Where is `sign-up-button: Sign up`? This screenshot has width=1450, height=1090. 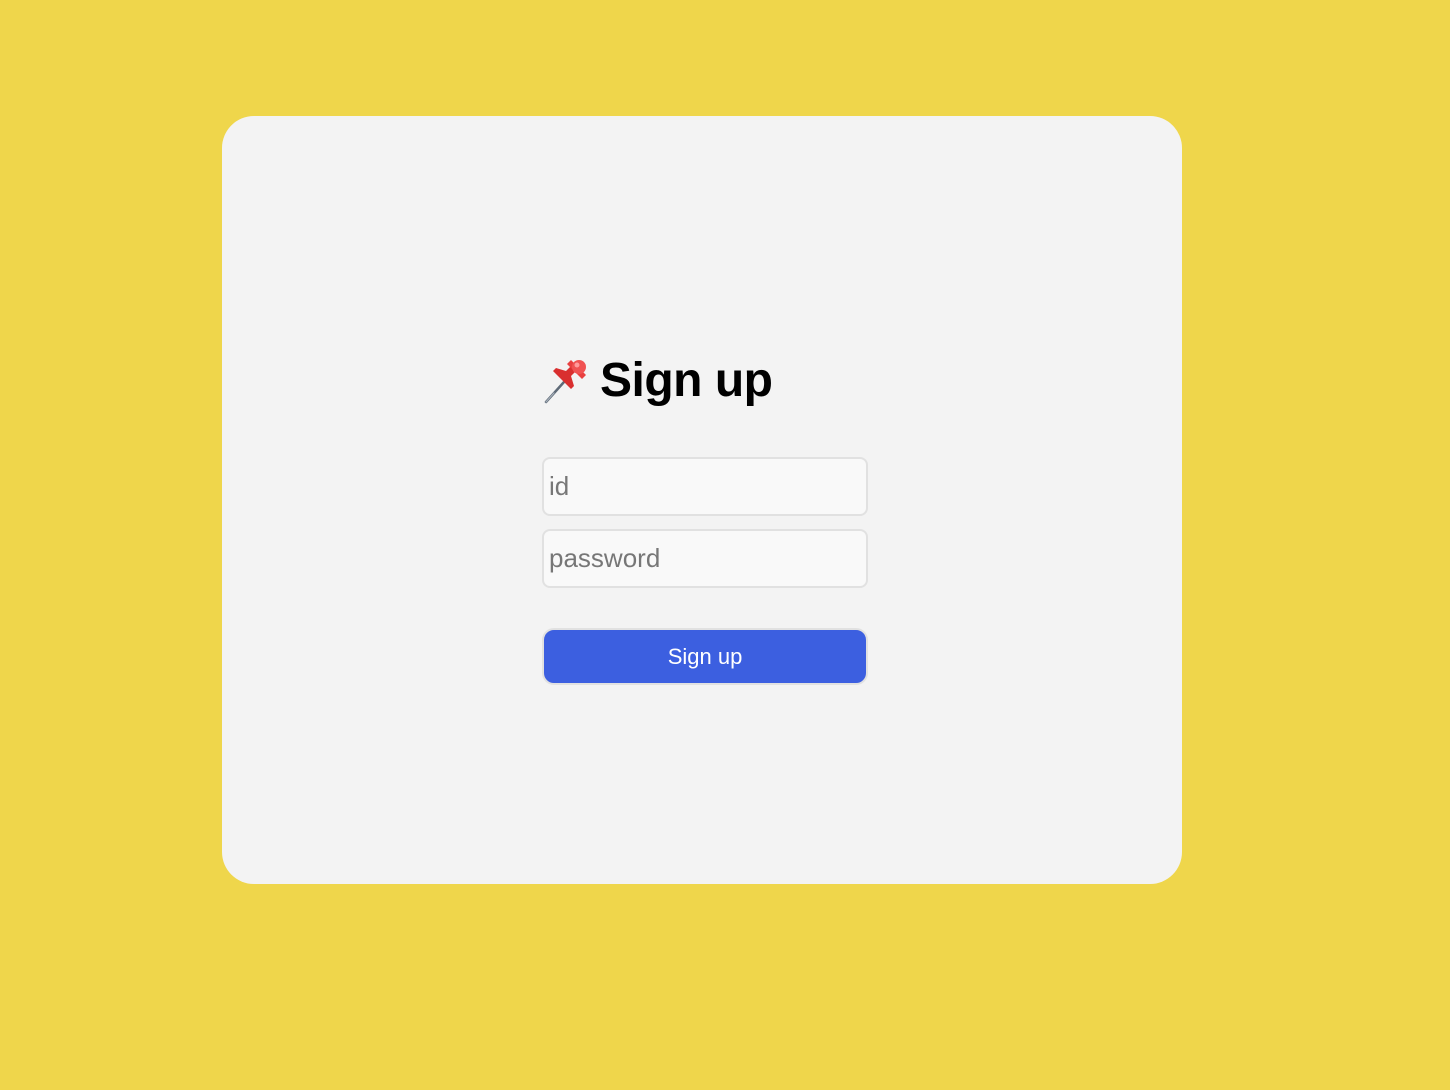
sign-up-button: Sign up is located at coordinates (705, 656).